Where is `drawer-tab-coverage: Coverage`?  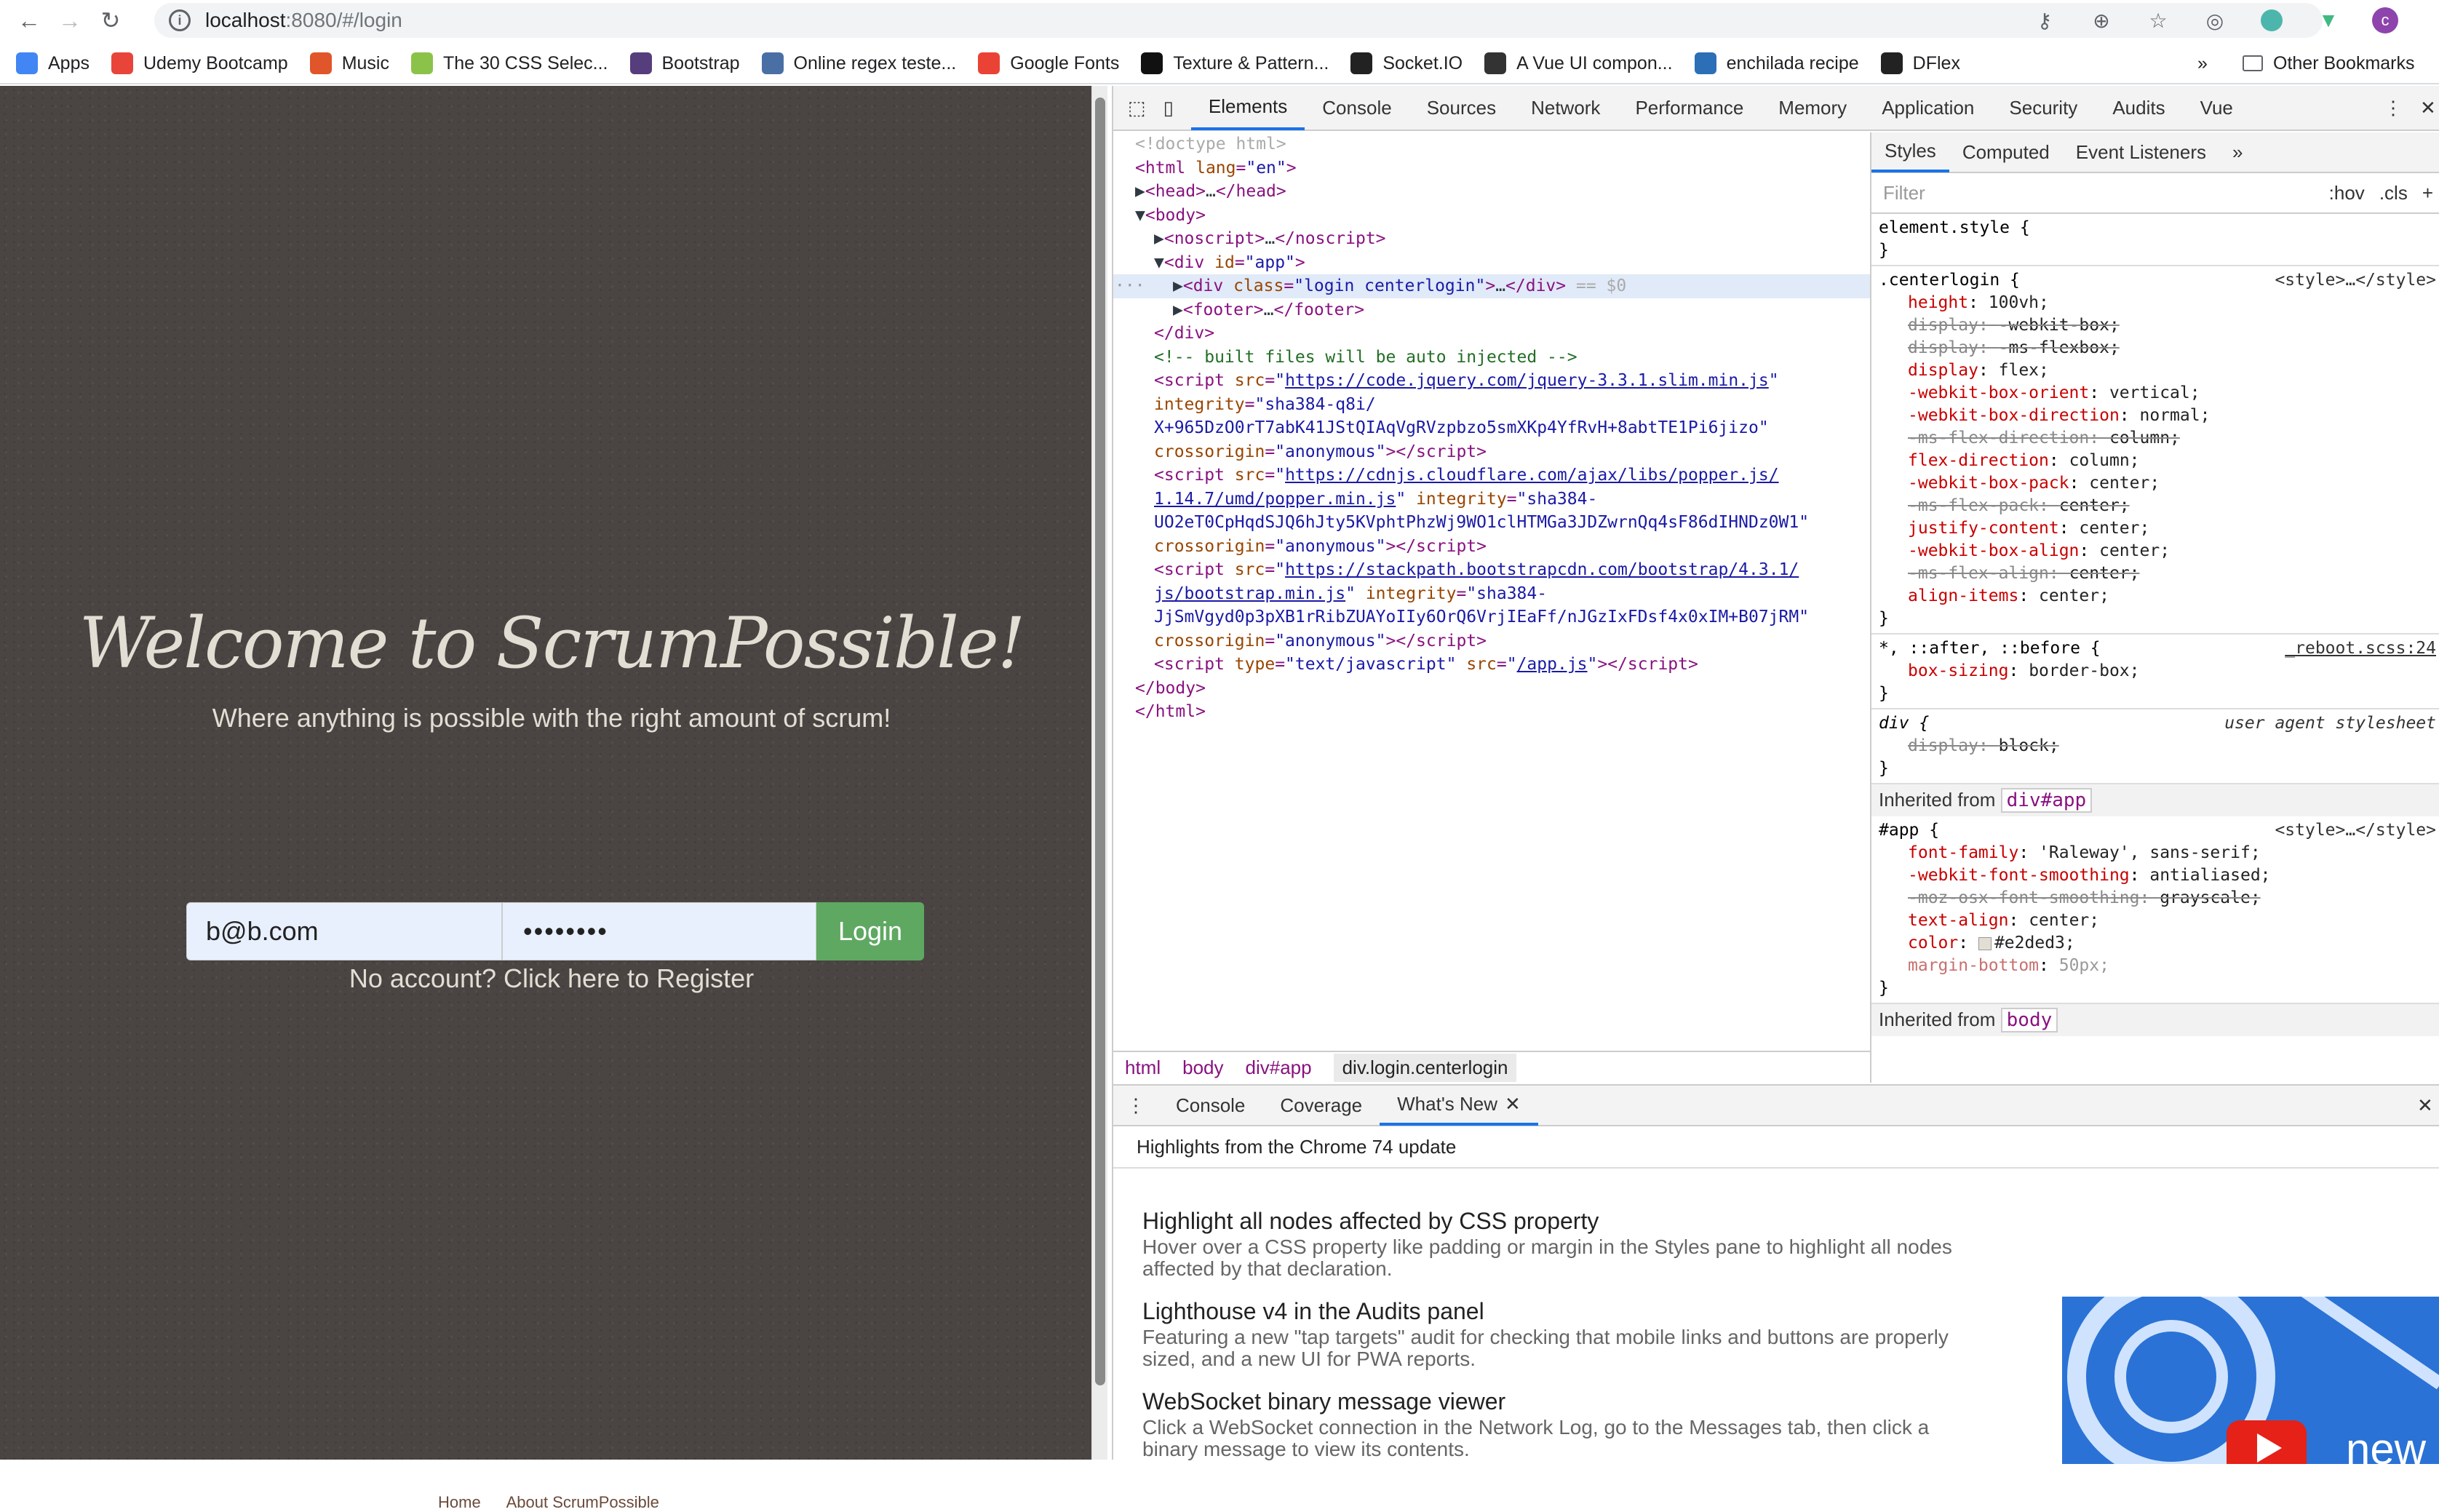
drawer-tab-coverage: Coverage is located at coordinates (1321, 1106).